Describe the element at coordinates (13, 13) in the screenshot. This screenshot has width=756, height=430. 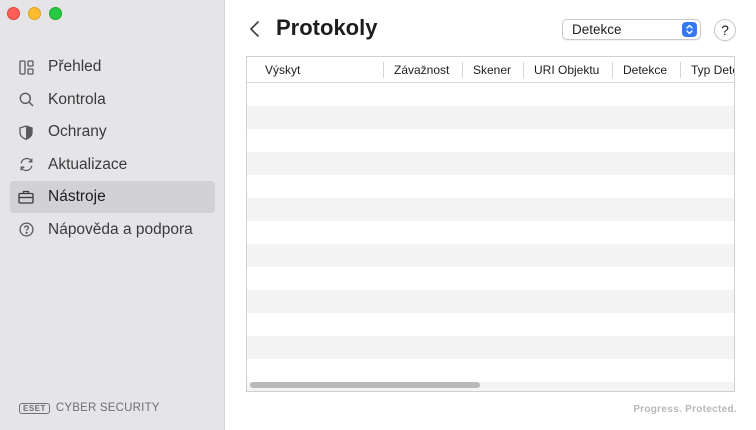
I see `close-window-button` at that location.